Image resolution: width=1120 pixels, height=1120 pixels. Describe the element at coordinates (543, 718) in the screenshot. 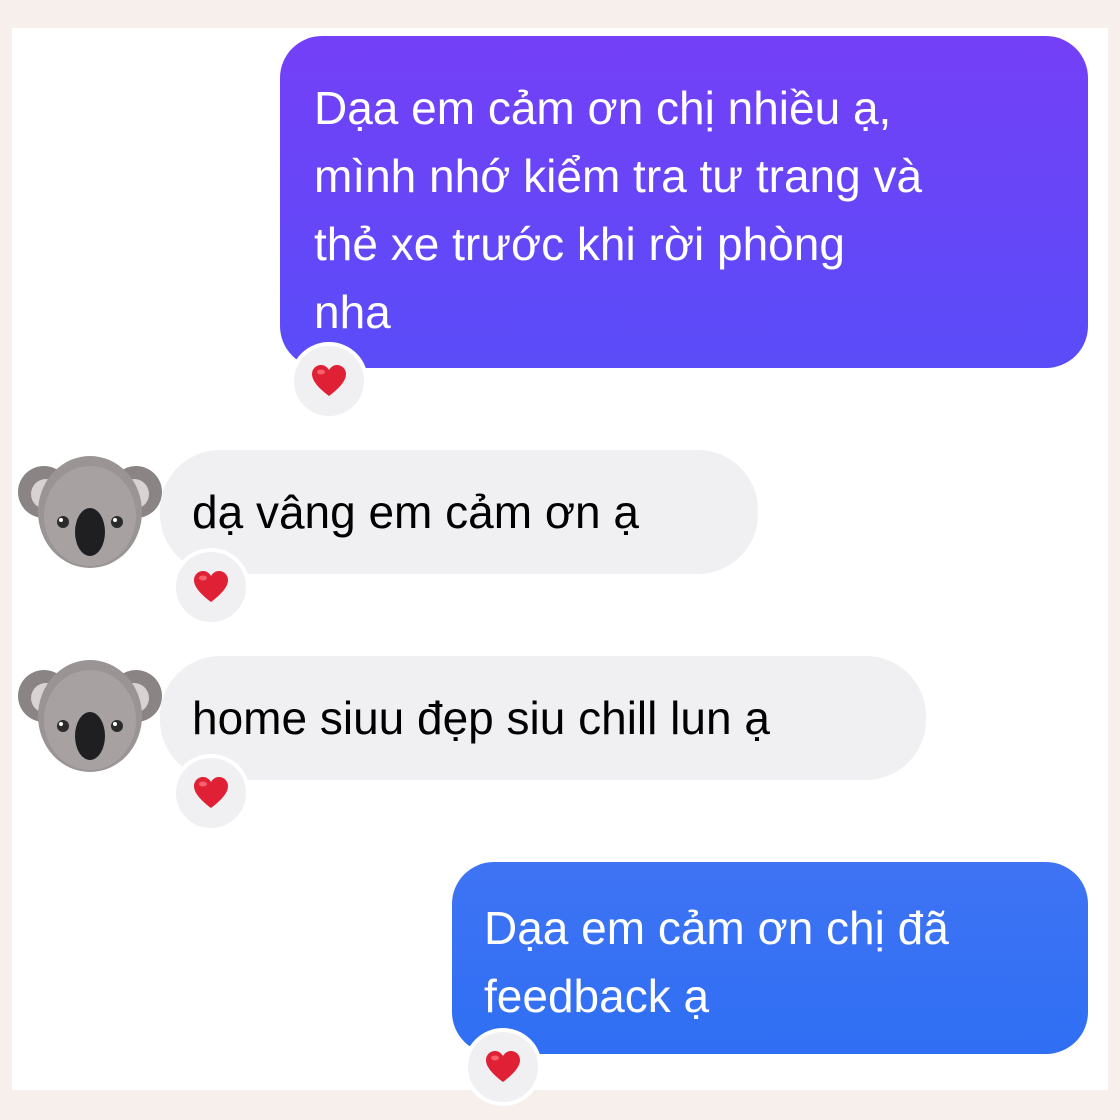

I see `incoming-message-bubble: home siuu đẹp siu chill lun ạ` at that location.